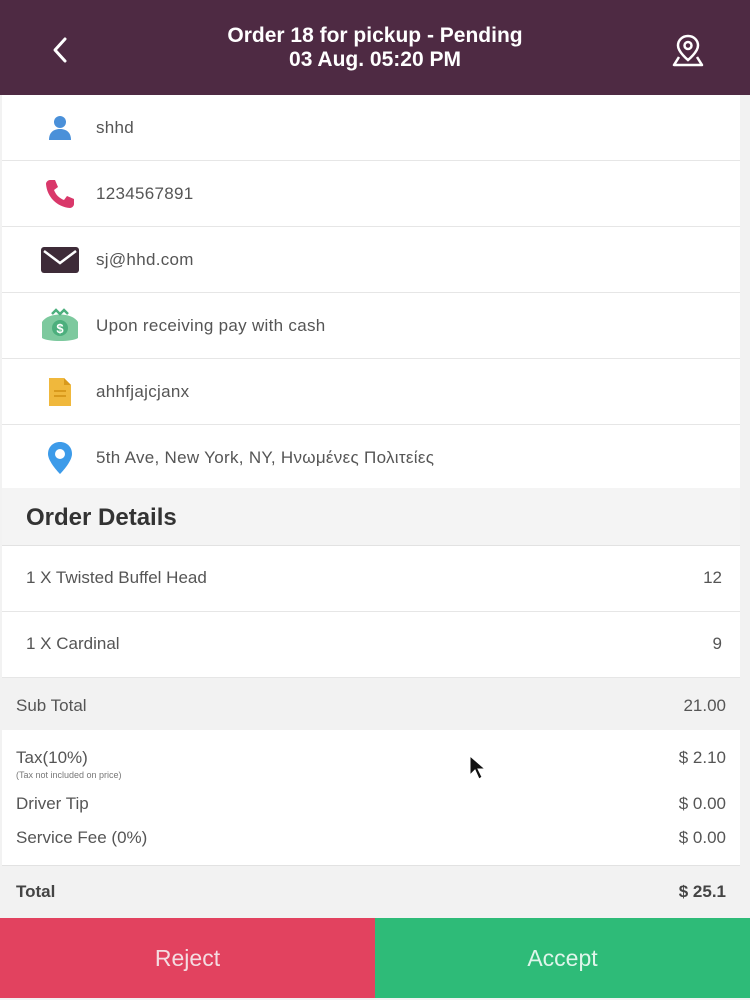 The width and height of the screenshot is (750, 1000). Describe the element at coordinates (101, 517) in the screenshot. I see `order-details-heading: Order Details` at that location.